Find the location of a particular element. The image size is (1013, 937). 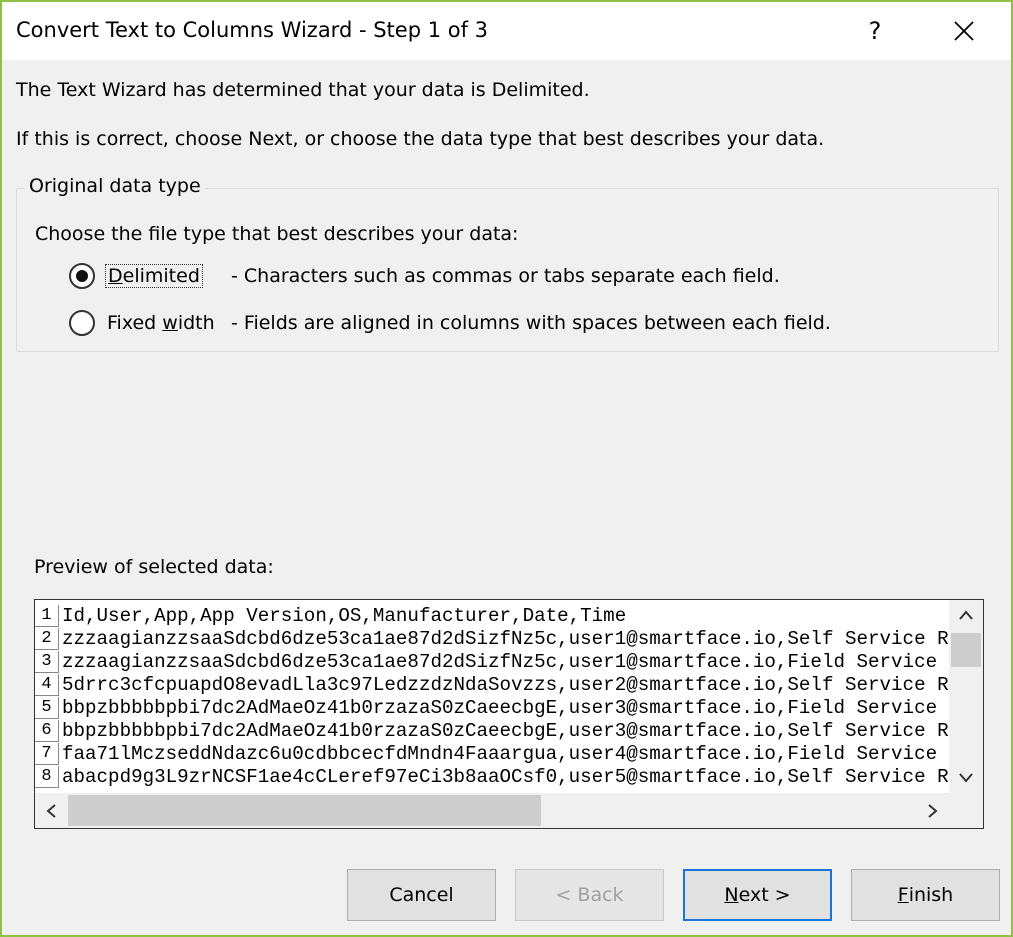

row-number: 8 is located at coordinates (47, 777).